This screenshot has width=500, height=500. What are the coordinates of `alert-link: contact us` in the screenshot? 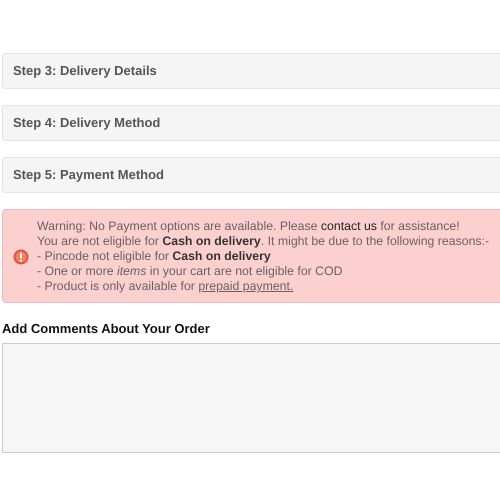 It's located at (348, 226).